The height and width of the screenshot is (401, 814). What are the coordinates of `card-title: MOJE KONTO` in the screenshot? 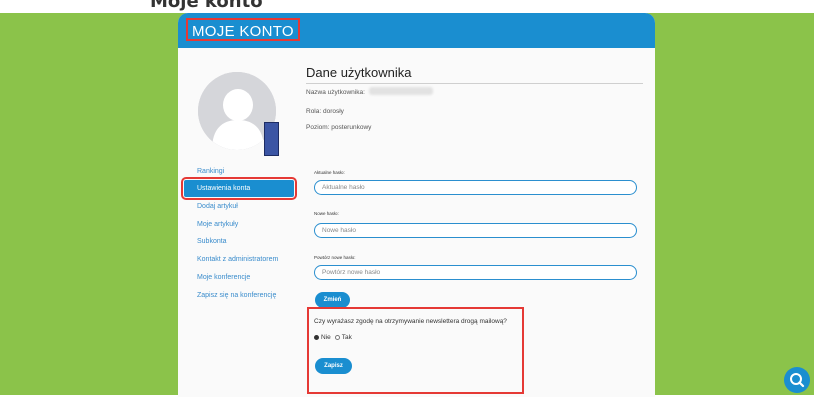 It's located at (243, 29).